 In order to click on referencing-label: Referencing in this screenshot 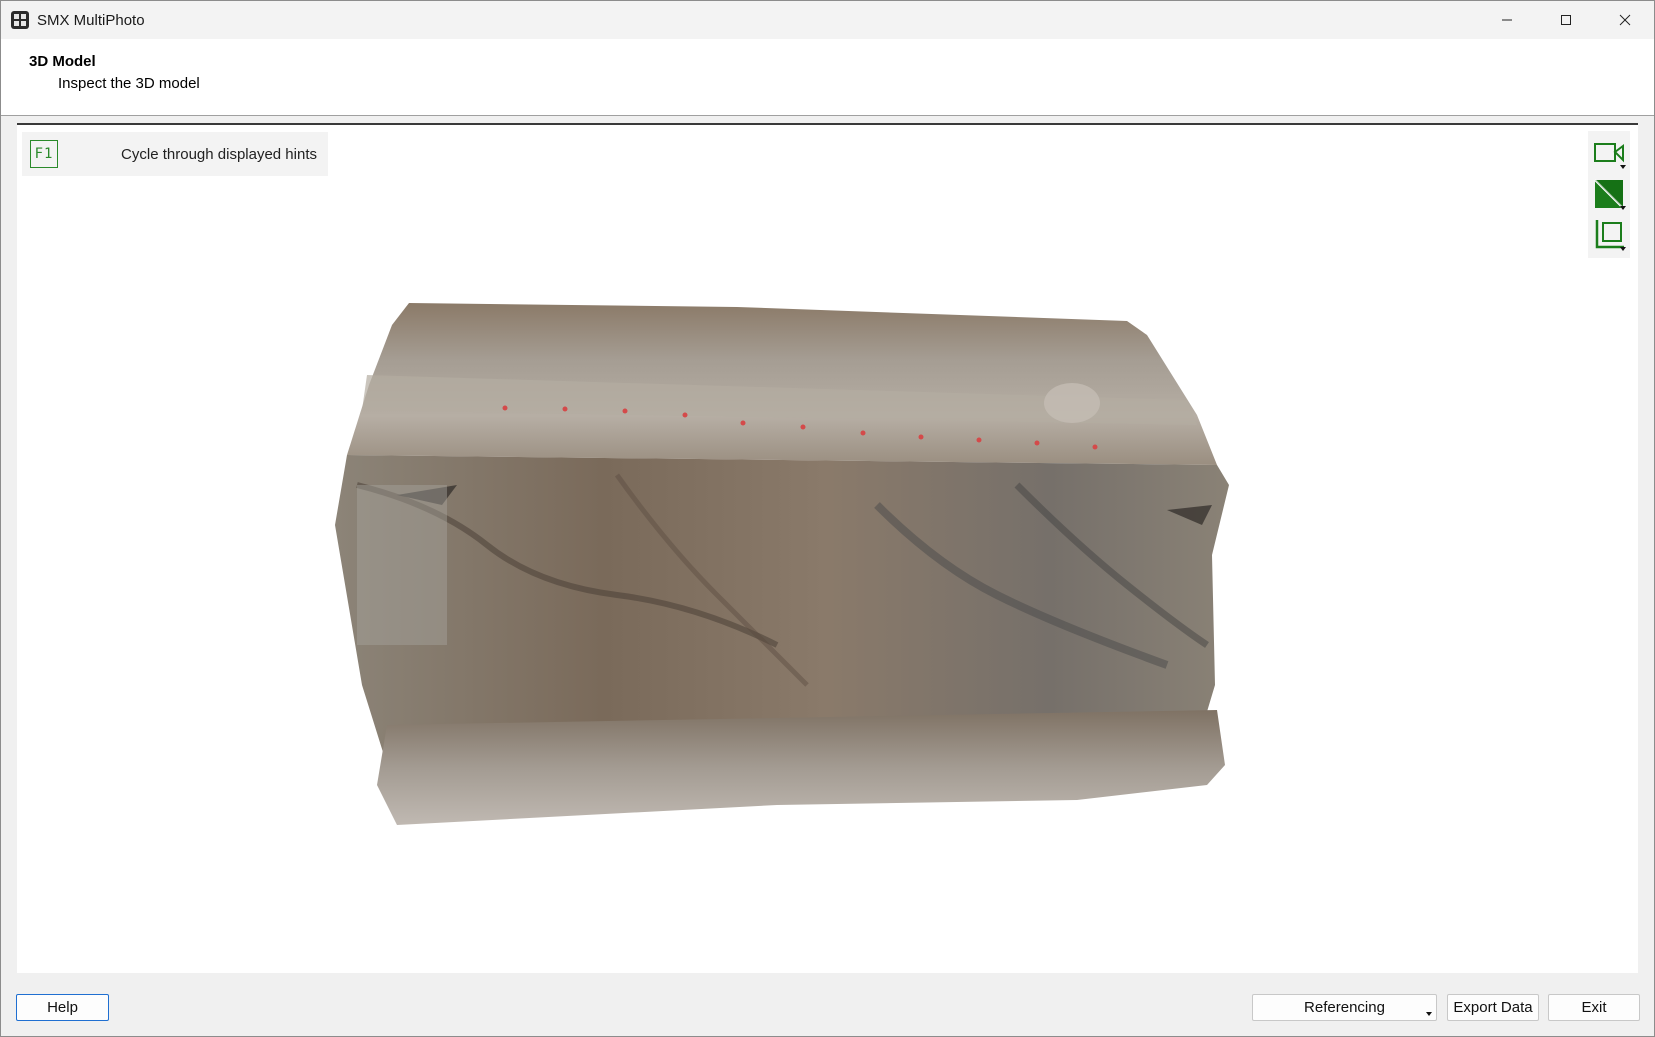, I will do `click(1344, 1007)`.